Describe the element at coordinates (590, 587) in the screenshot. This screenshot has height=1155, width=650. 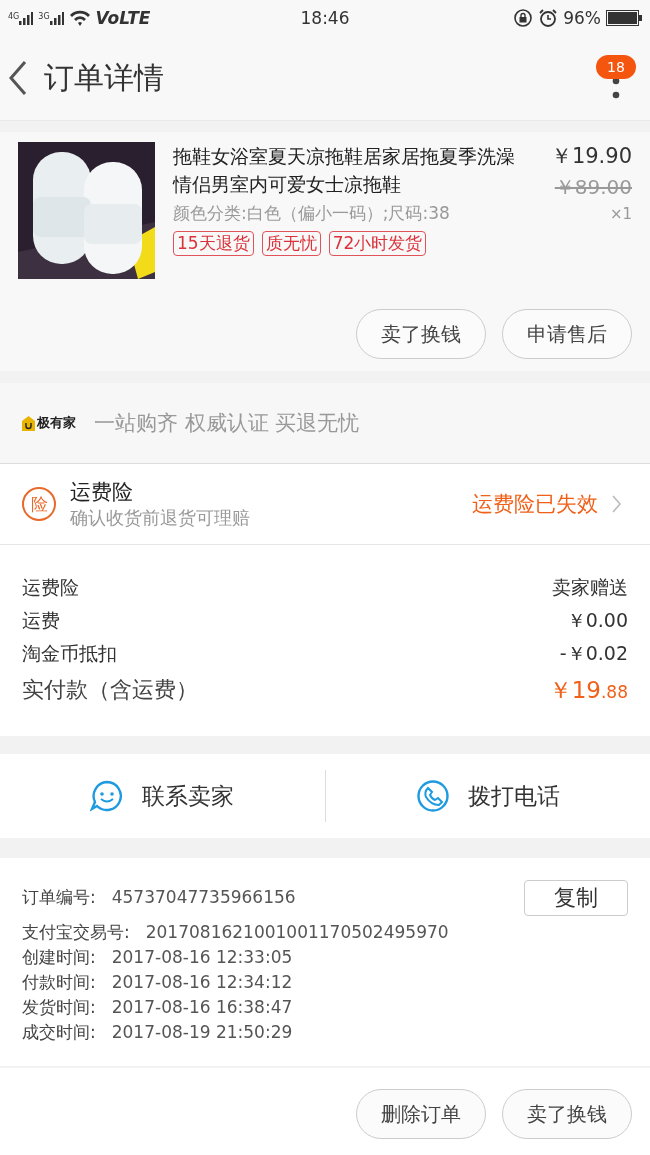
I see `fee-value: 卖家赠送` at that location.